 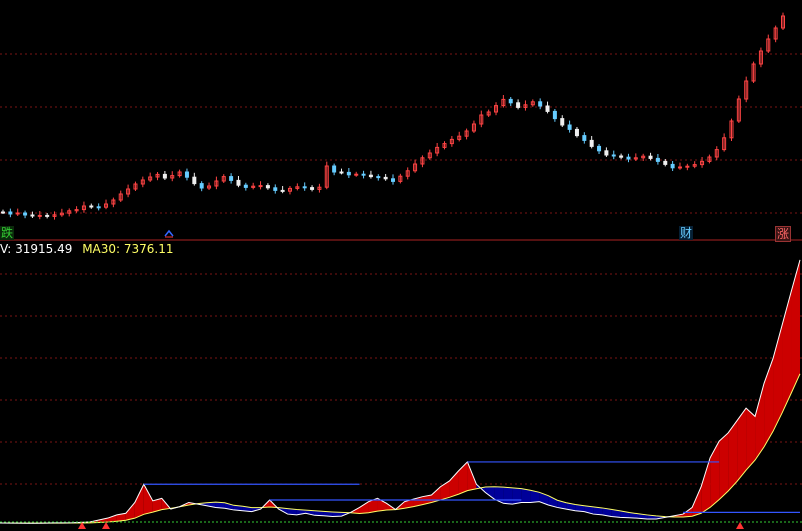 I want to click on rise-signal-tag: 涨, so click(x=783, y=234).